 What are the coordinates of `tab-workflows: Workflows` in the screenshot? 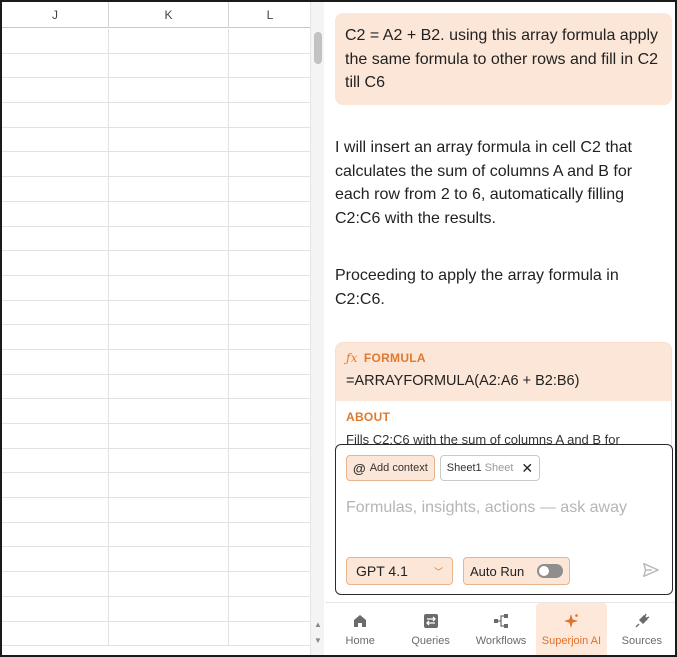 It's located at (501, 629).